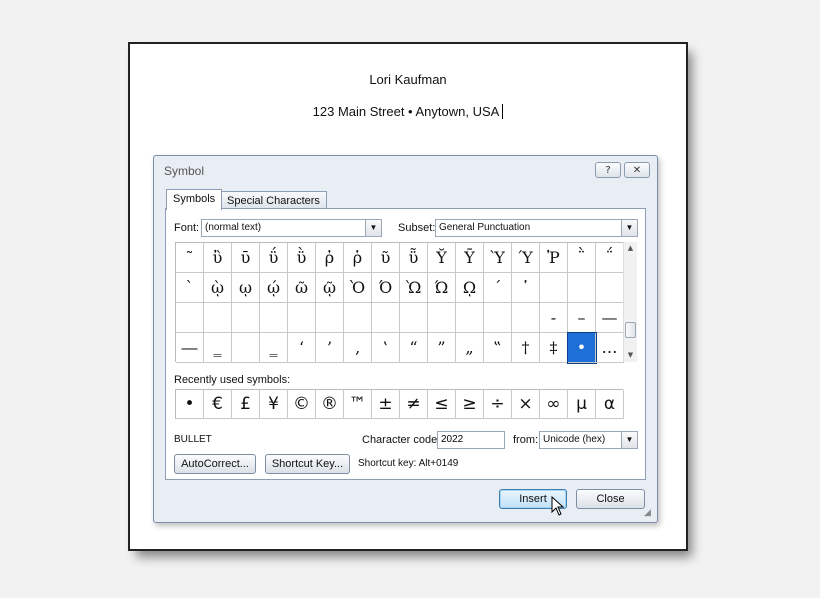  Describe the element at coordinates (498, 348) in the screenshot. I see `symbol-cell: ‟` at that location.